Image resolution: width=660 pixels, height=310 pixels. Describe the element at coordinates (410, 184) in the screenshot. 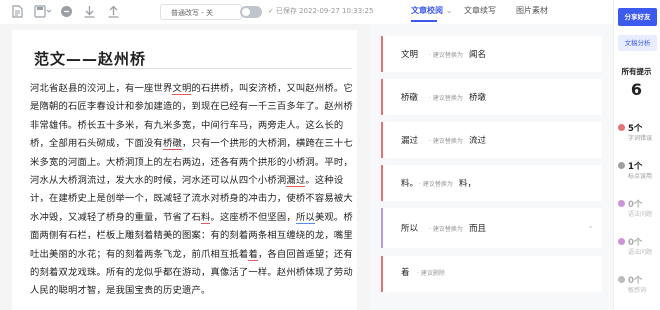

I see `suggestion-original: 料。` at that location.